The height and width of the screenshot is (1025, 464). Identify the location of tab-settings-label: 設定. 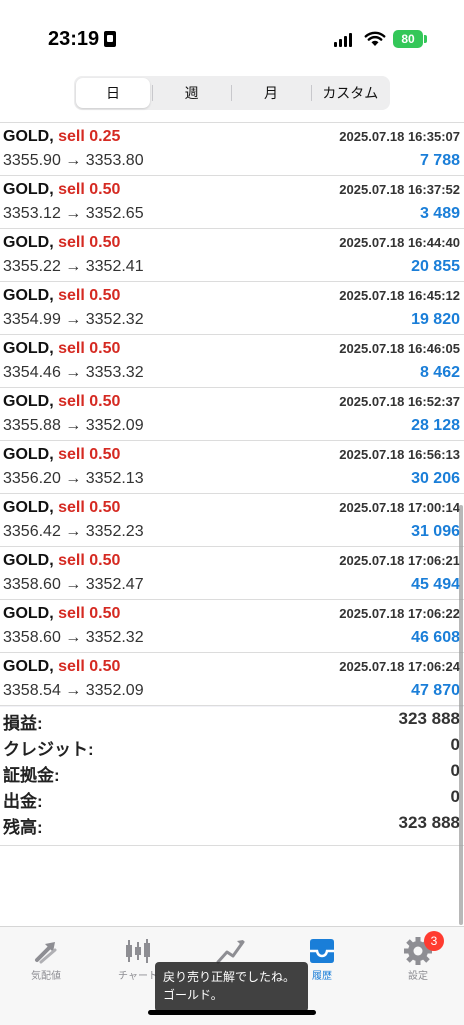
(418, 976).